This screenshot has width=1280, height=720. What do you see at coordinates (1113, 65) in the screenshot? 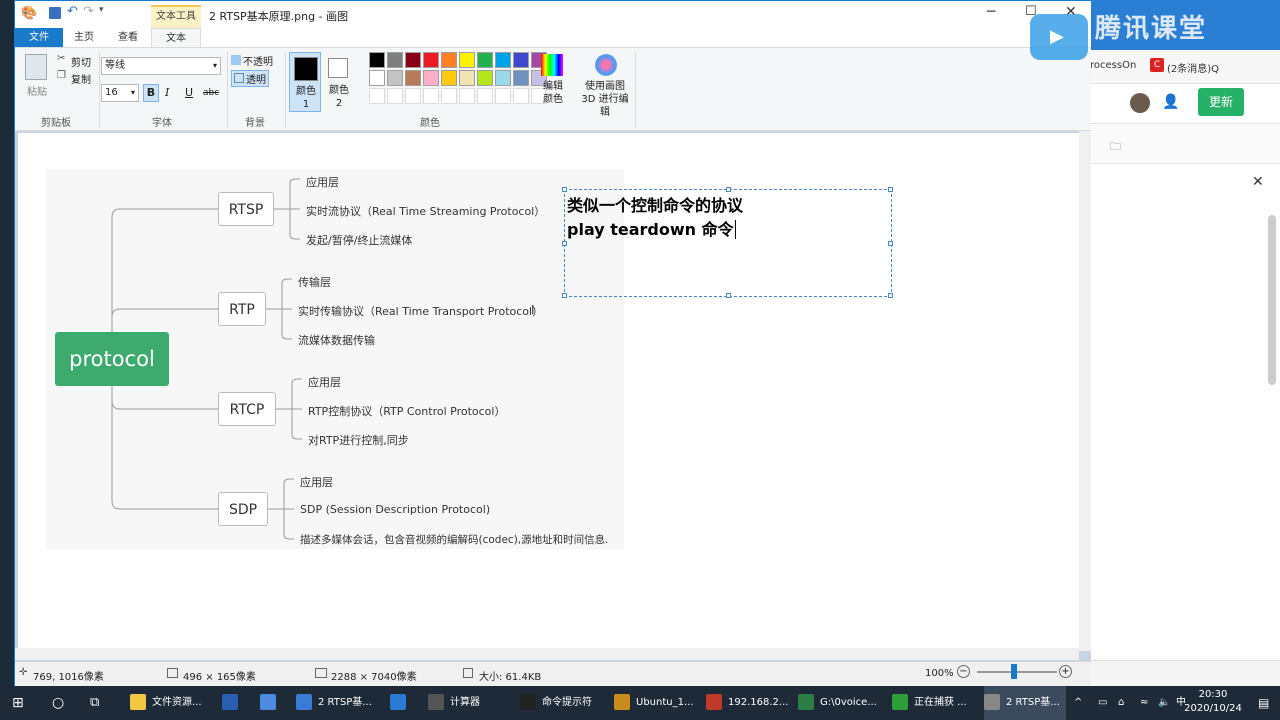
I see `browser-tab-processon: rocessOn` at bounding box center [1113, 65].